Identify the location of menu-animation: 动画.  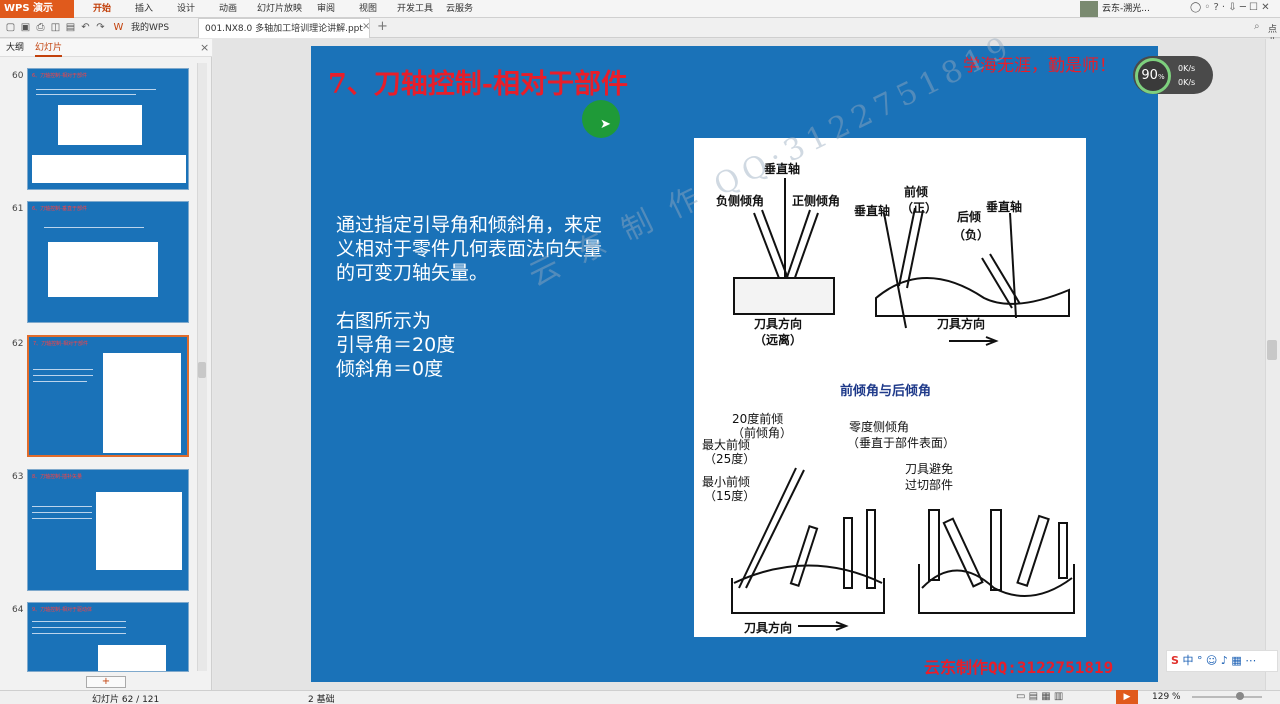
(228, 9).